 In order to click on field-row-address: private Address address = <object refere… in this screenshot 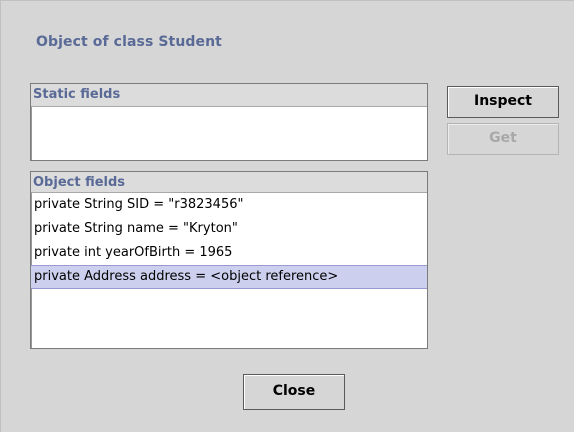, I will do `click(229, 277)`.